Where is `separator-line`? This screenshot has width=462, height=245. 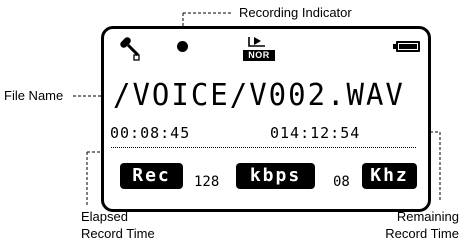 separator-line is located at coordinates (263, 147).